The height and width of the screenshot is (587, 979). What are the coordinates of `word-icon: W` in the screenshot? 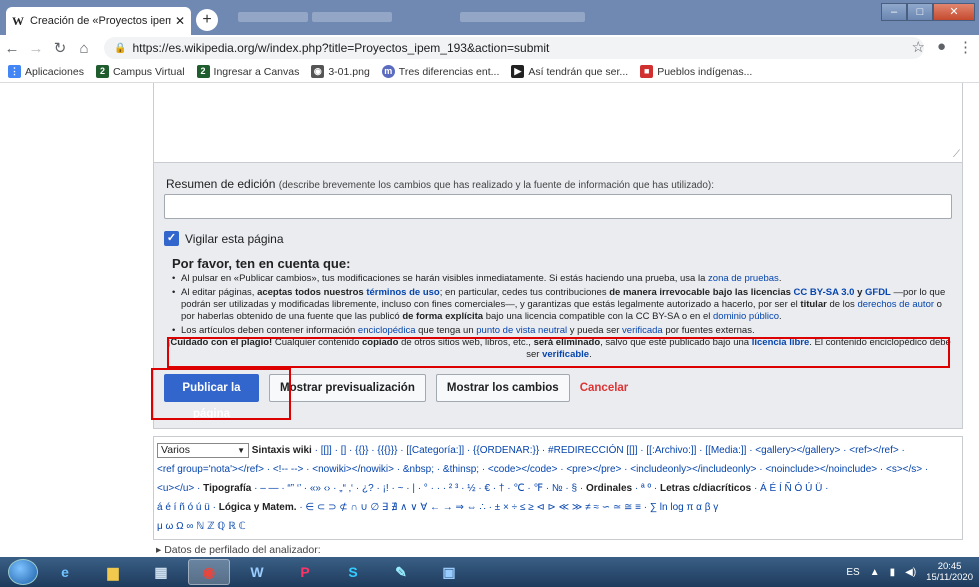 It's located at (257, 572).